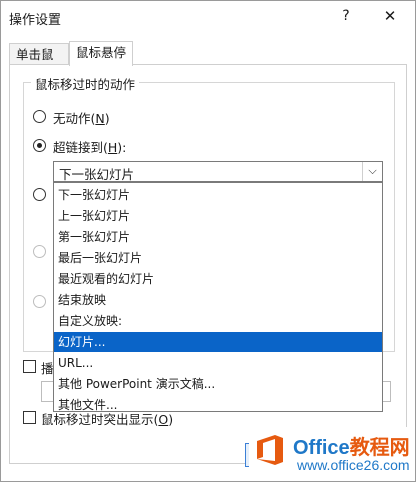 This screenshot has height=482, width=416. I want to click on chevron-down-icon: ⌵, so click(372, 171).